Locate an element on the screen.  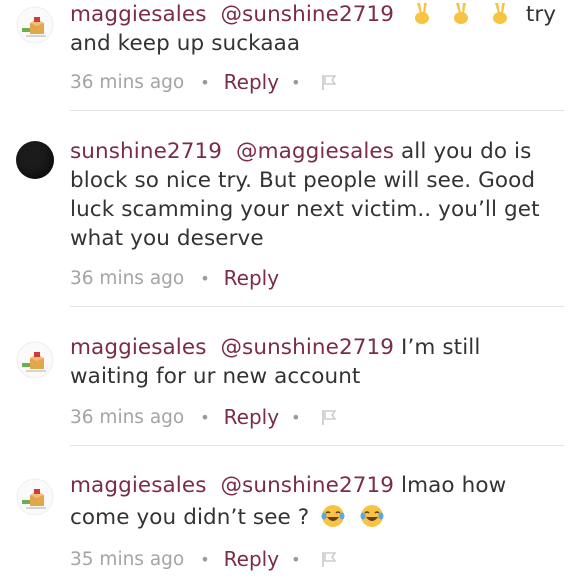
comment-text: what you deserve is located at coordinates (167, 238).